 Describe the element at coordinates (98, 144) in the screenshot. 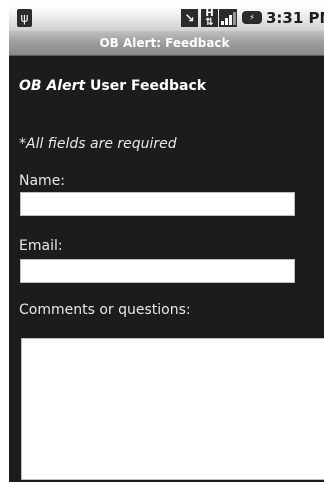

I see `required-note: *All fields are required` at that location.